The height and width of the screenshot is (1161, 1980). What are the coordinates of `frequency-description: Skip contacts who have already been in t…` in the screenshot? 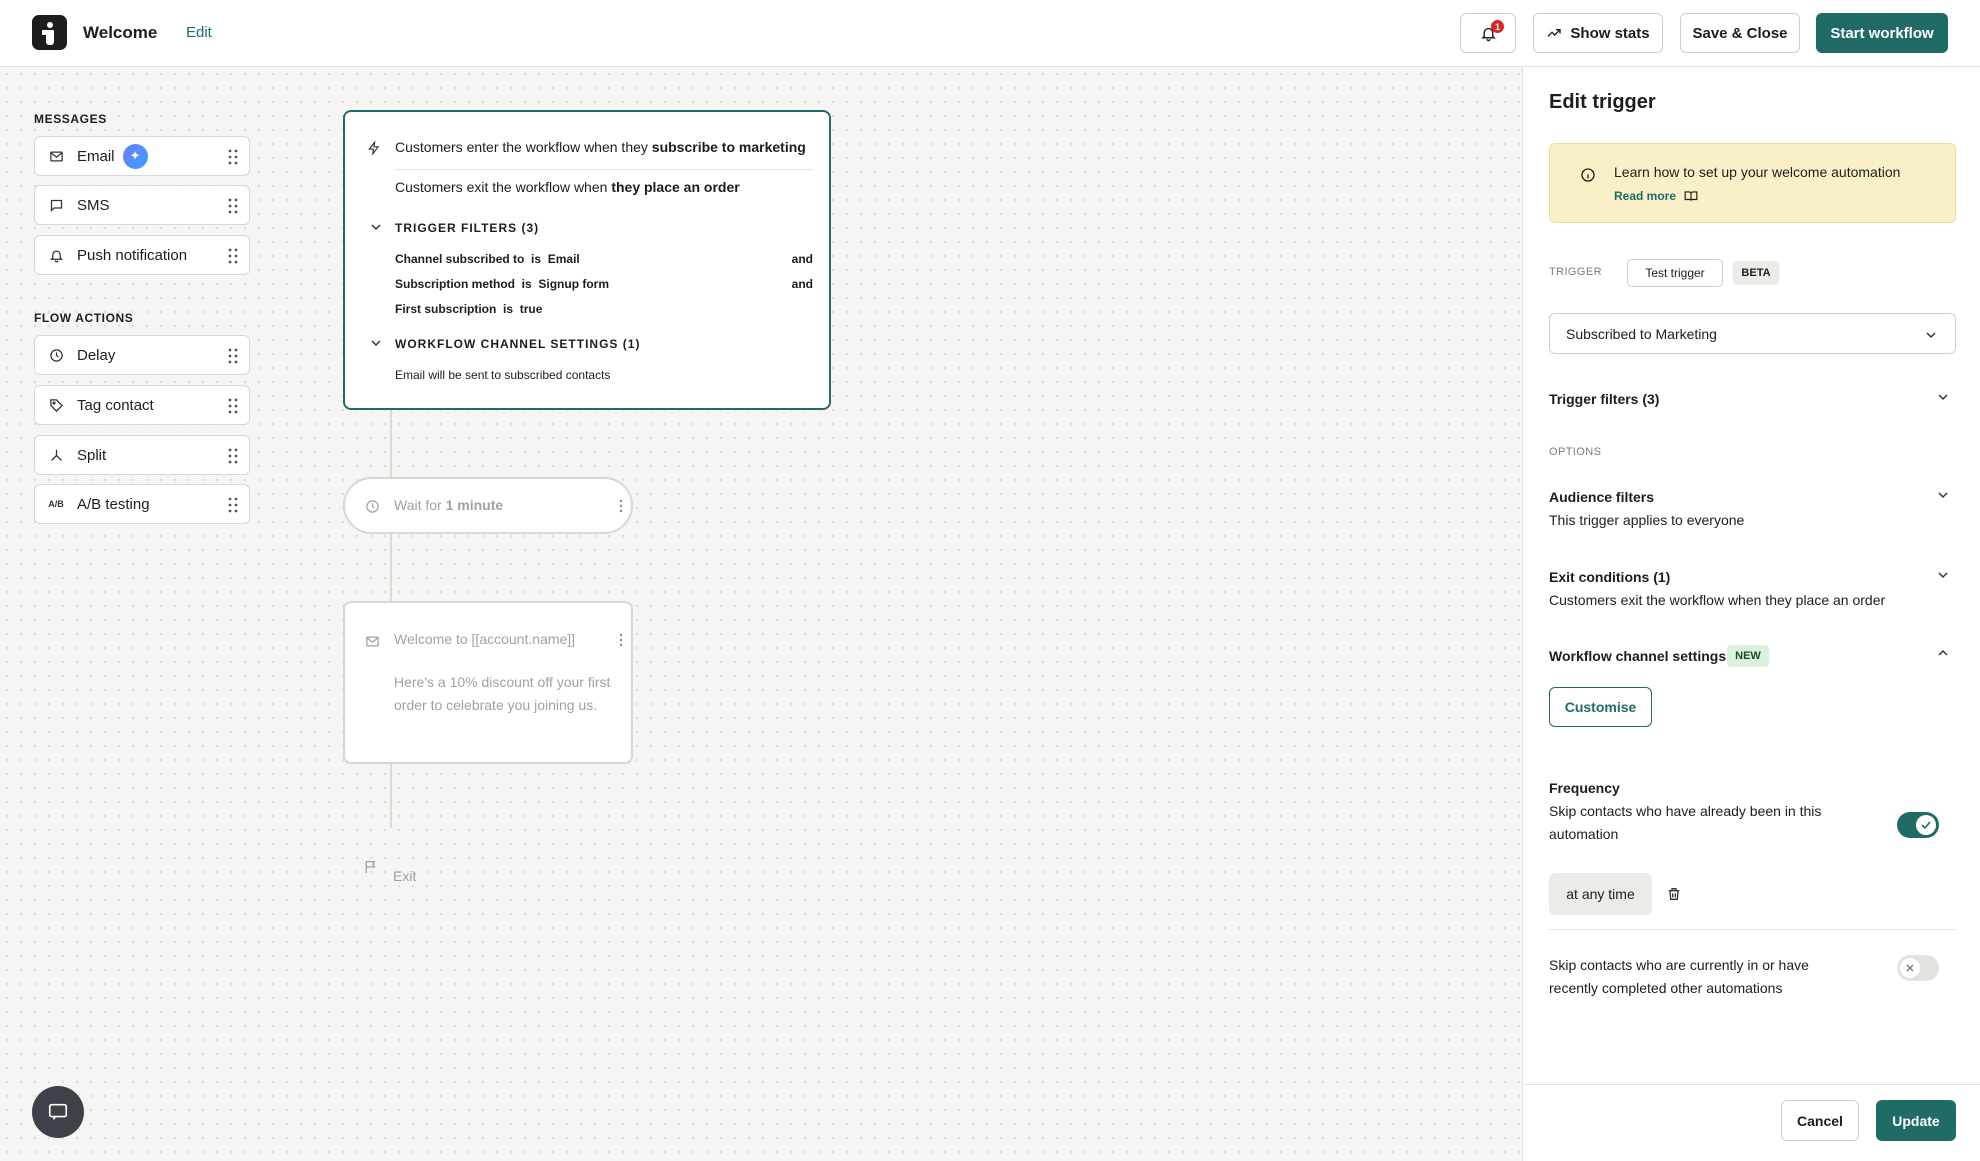 It's located at (1685, 811).